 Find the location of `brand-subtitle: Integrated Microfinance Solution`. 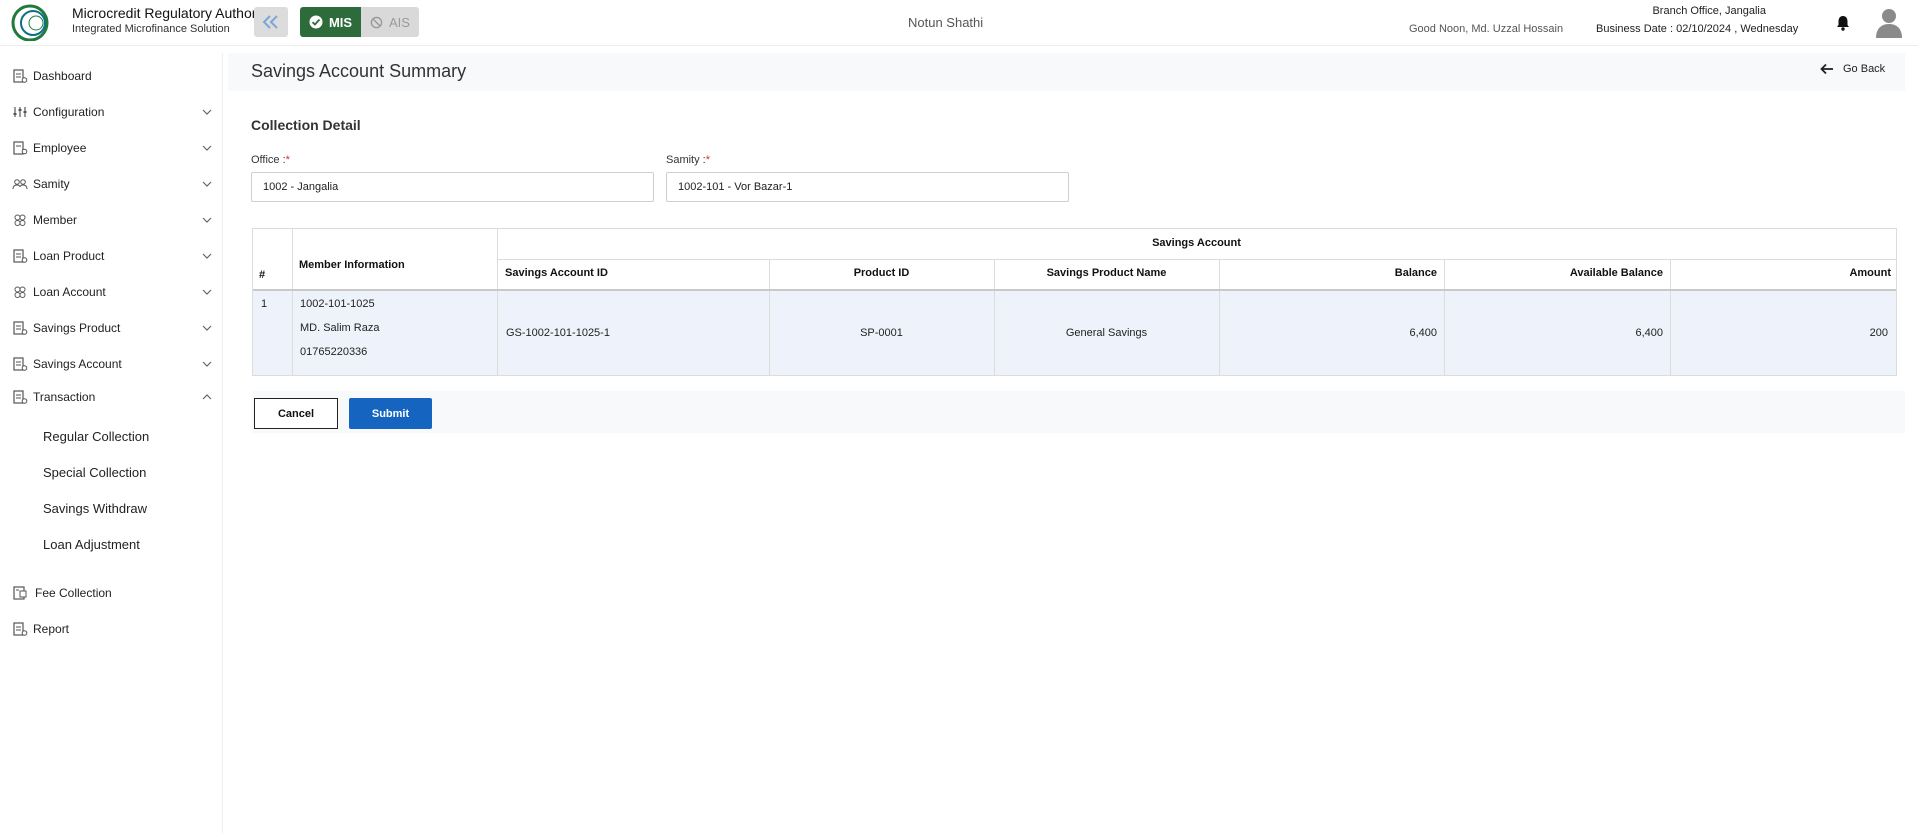

brand-subtitle: Integrated Microfinance Solution is located at coordinates (151, 29).